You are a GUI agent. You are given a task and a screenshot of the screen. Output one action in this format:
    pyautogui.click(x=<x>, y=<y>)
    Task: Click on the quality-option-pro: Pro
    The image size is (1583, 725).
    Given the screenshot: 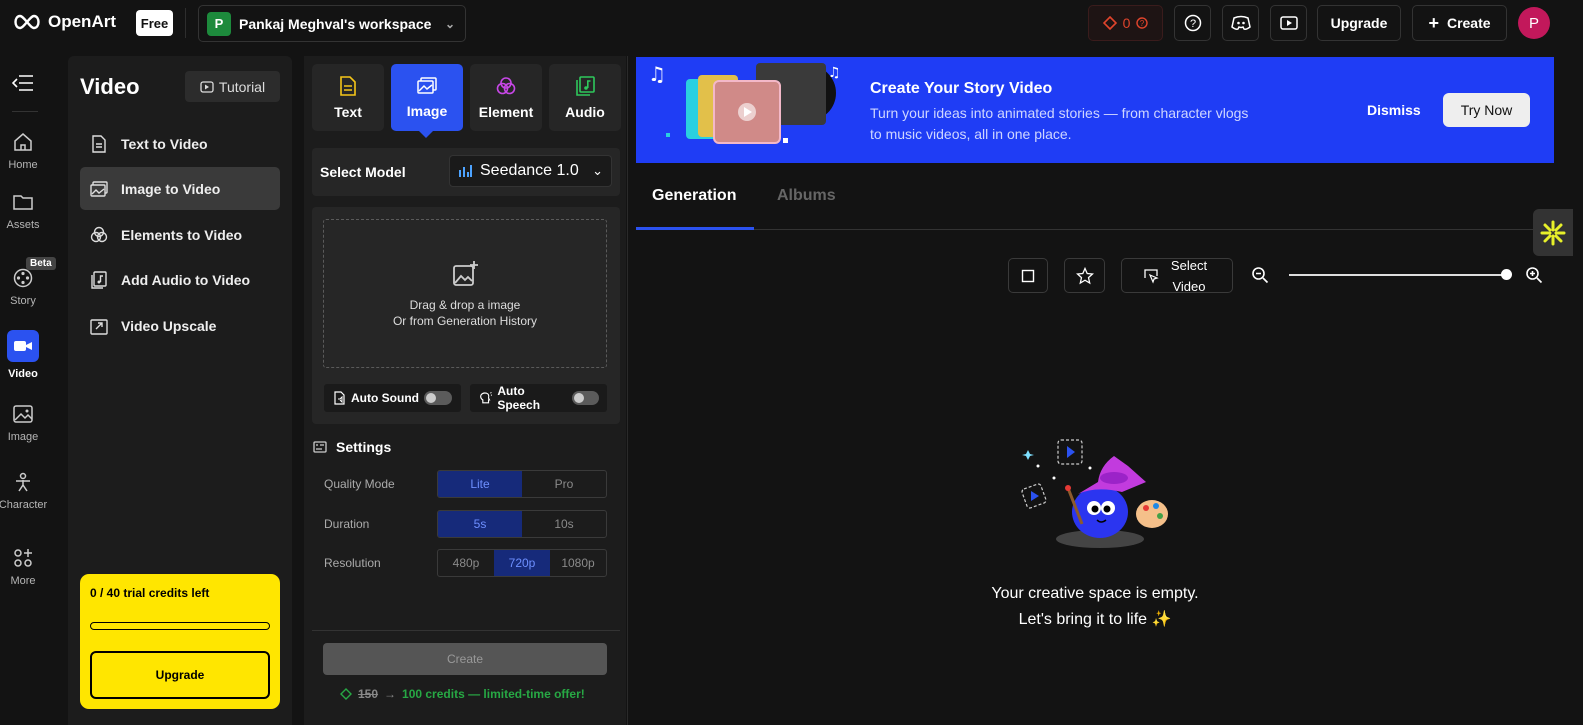 What is the action you would take?
    pyautogui.click(x=564, y=484)
    